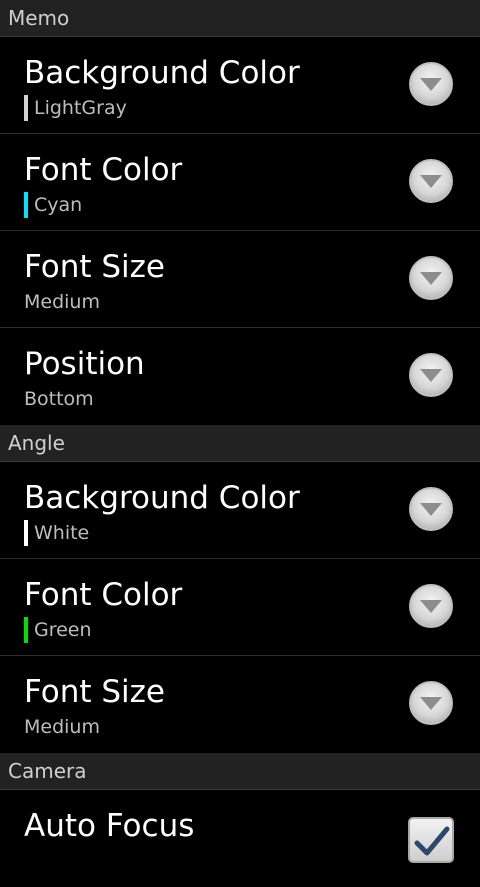  I want to click on setting-title: Position, so click(84, 364).